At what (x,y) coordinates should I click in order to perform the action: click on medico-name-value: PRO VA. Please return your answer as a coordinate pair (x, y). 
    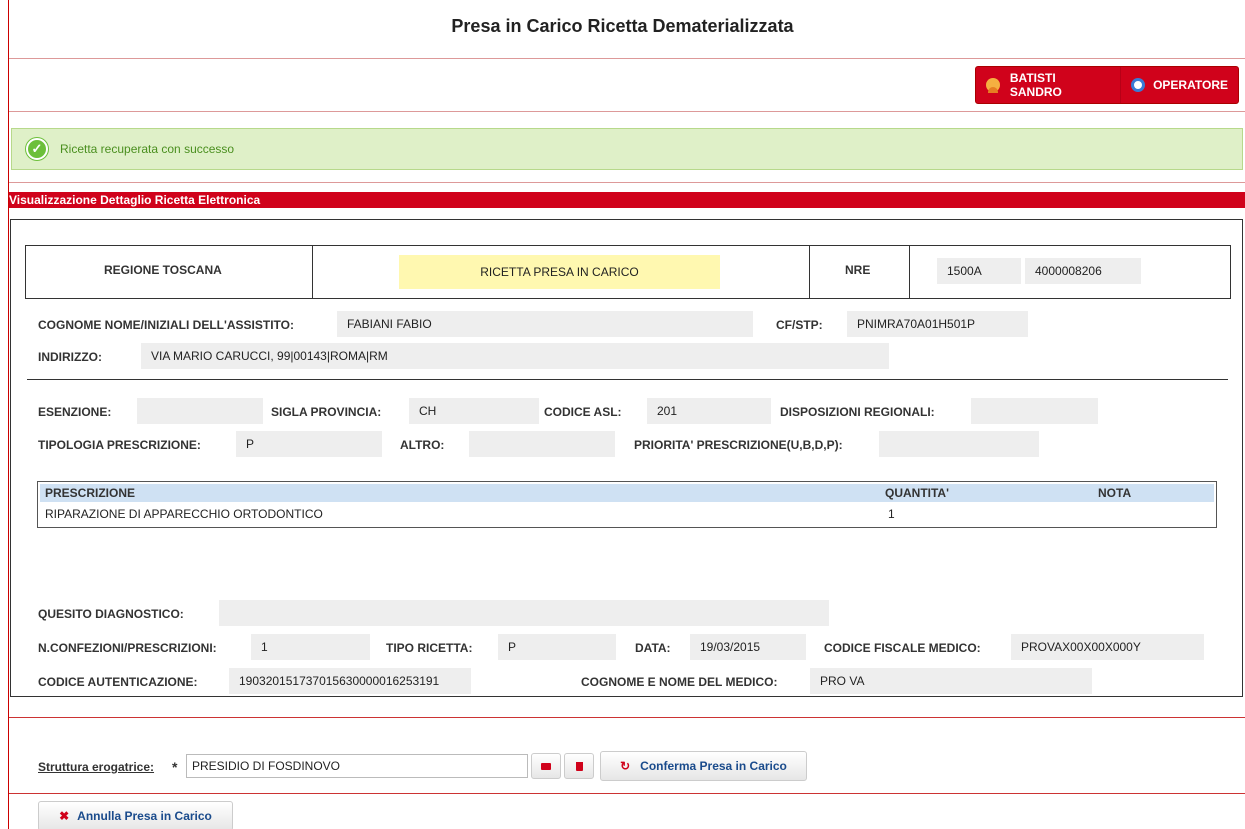
    Looking at the image, I should click on (951, 681).